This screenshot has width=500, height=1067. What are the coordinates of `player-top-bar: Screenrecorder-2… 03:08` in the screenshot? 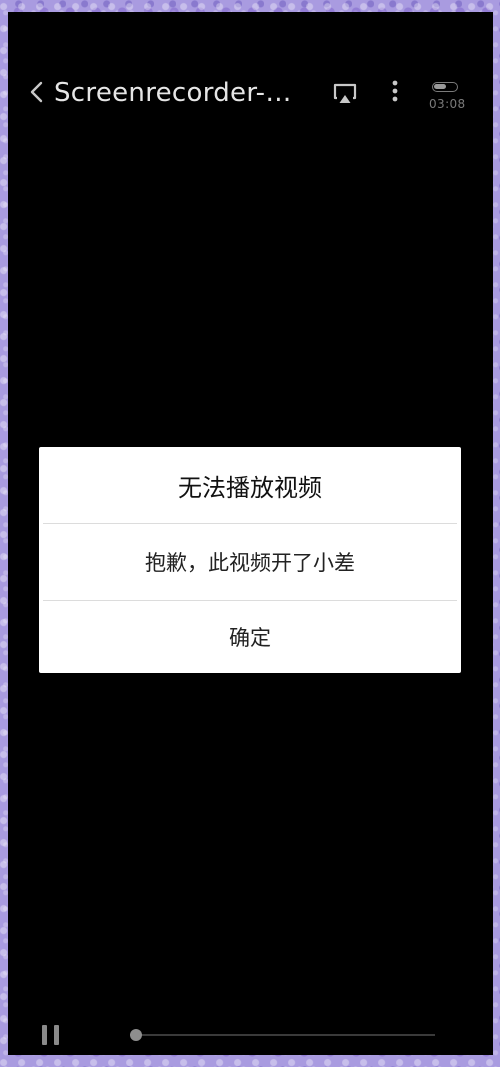 It's located at (250, 92).